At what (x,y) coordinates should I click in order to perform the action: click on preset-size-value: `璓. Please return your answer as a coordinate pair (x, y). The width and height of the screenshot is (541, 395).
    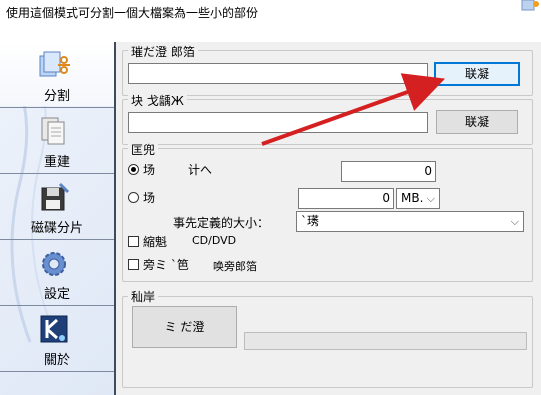
    Looking at the image, I should click on (310, 221).